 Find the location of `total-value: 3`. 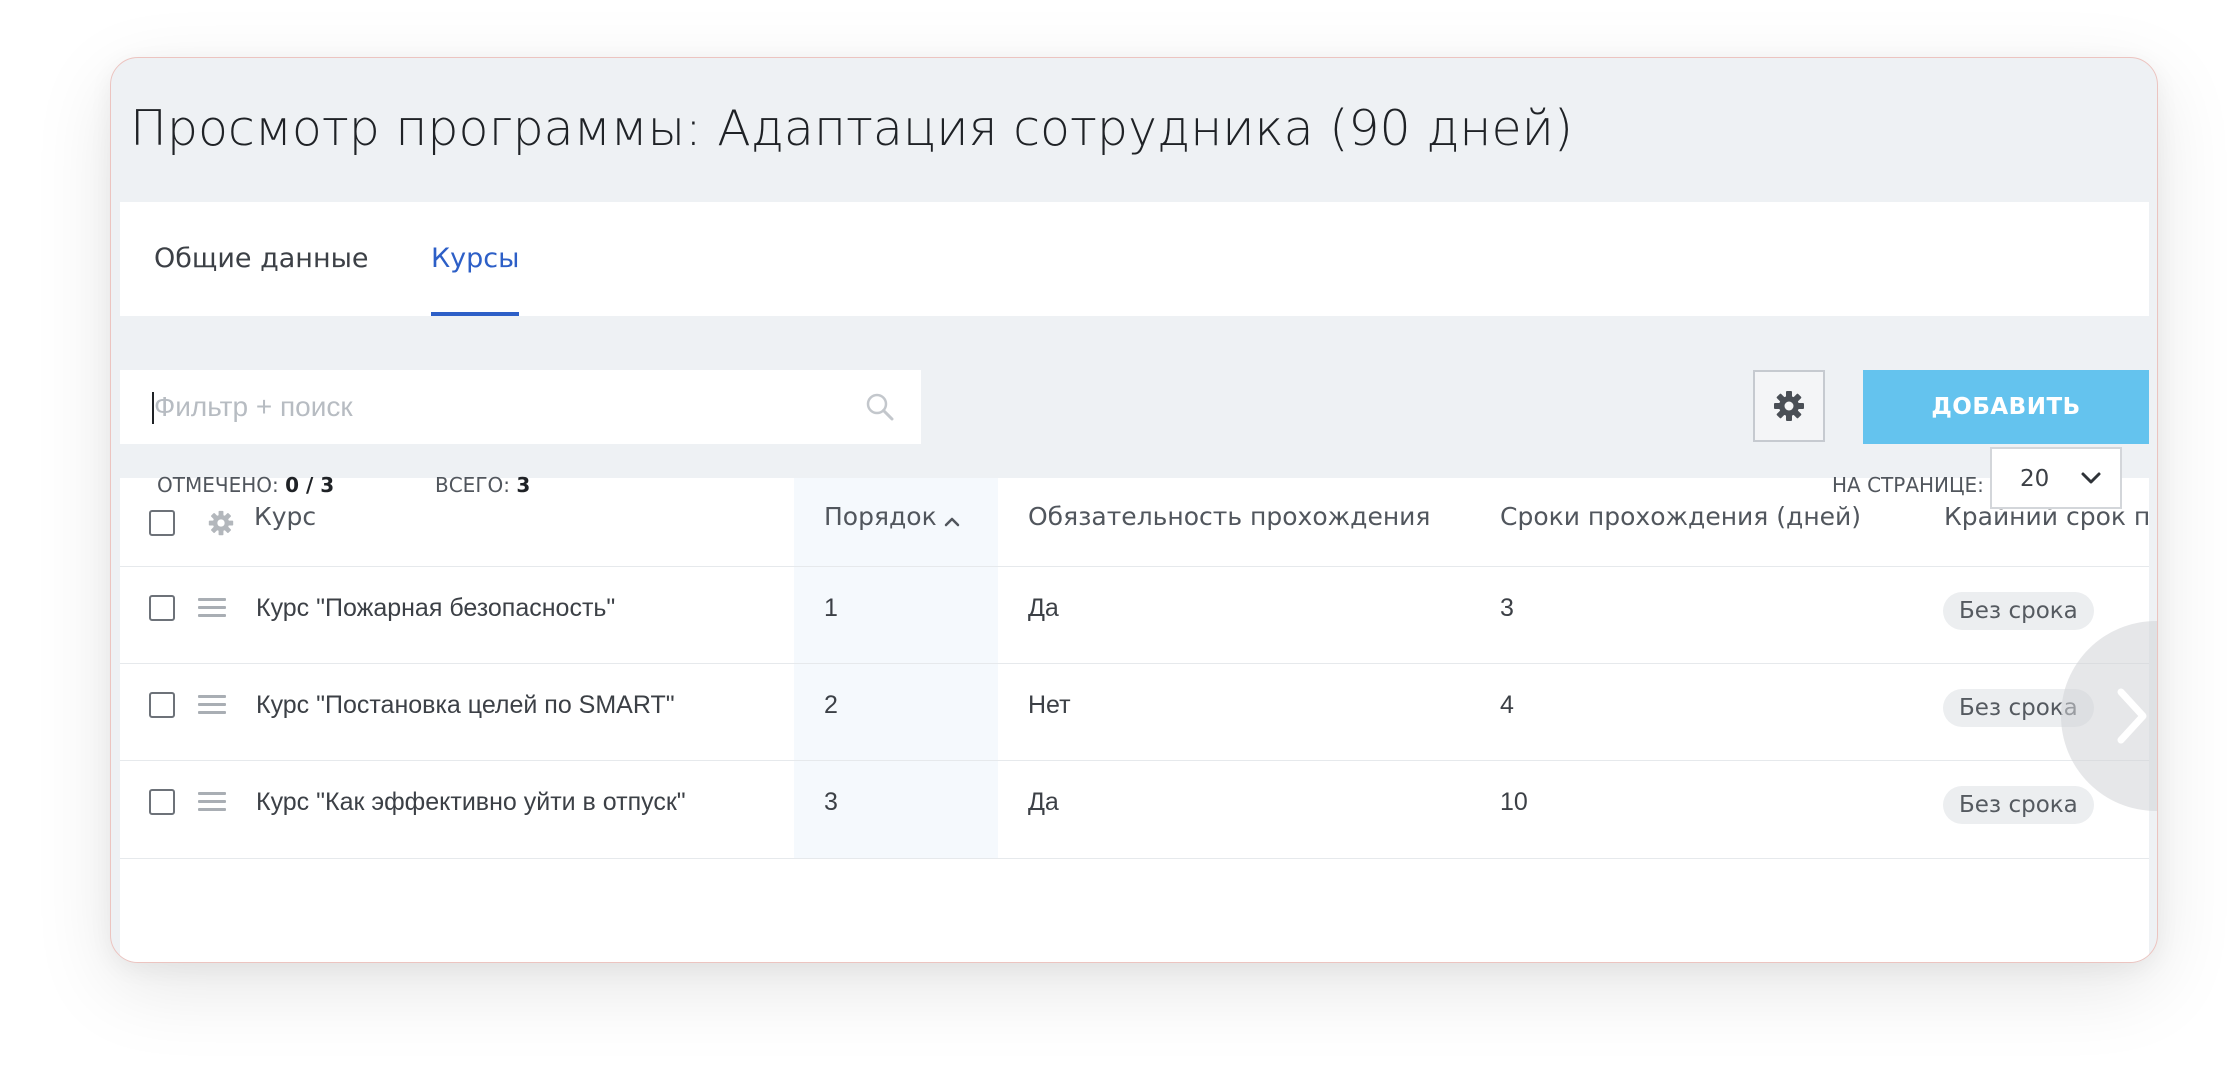

total-value: 3 is located at coordinates (523, 485).